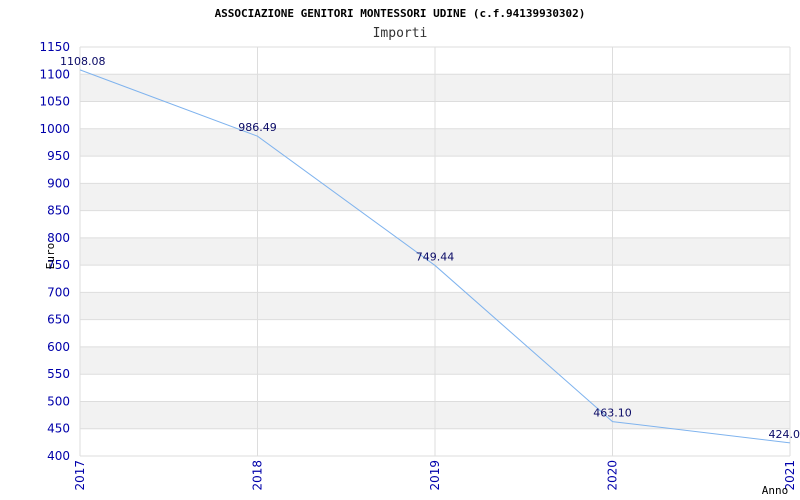 The height and width of the screenshot is (500, 800). Describe the element at coordinates (58, 456) in the screenshot. I see `y-tick-label: 400` at that location.